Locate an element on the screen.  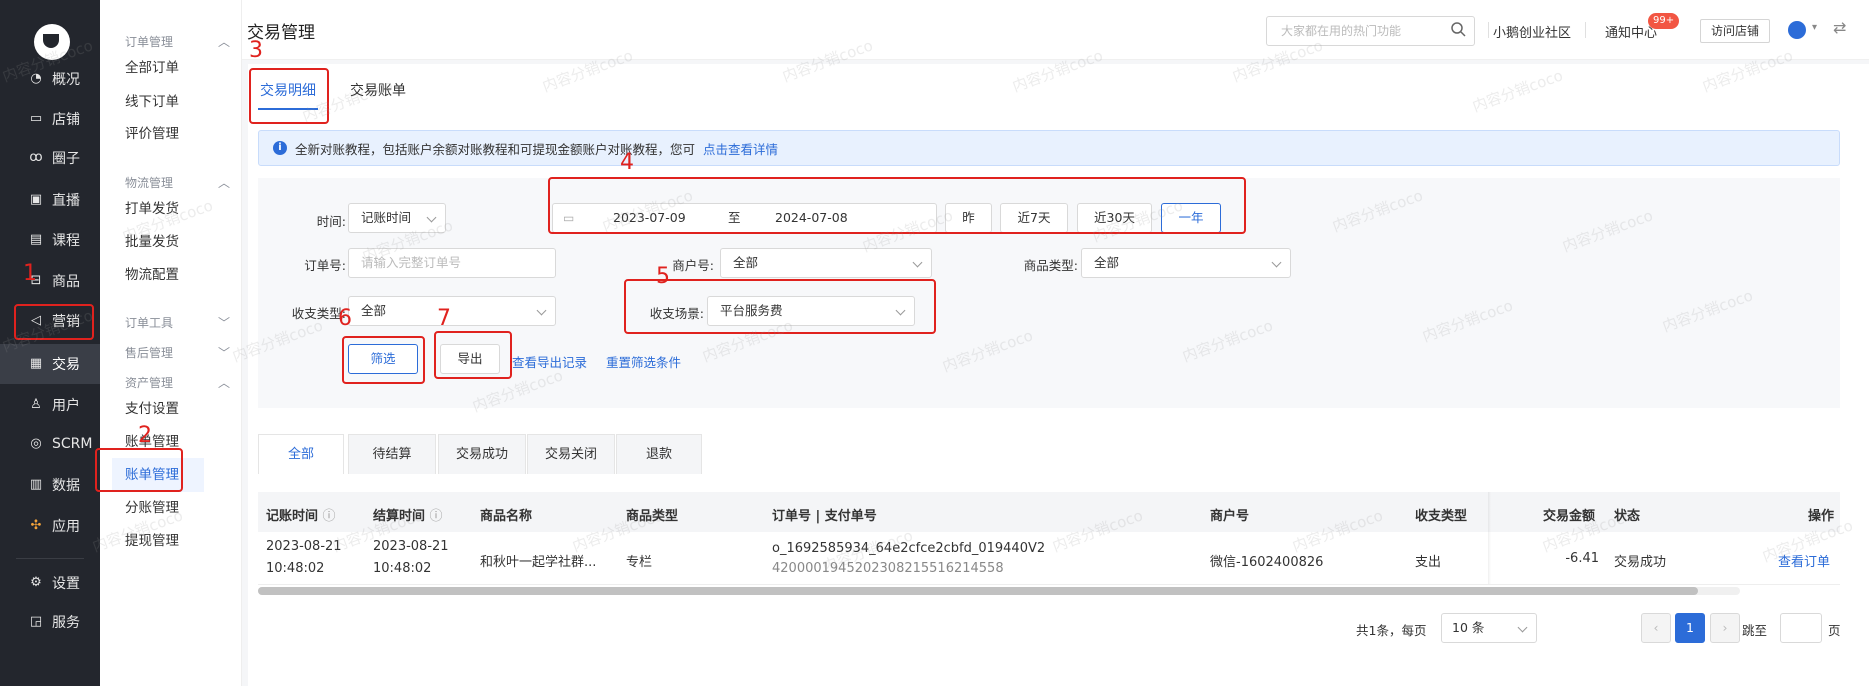
rail-item-13: ◲ 服务 is located at coordinates (50, 622).